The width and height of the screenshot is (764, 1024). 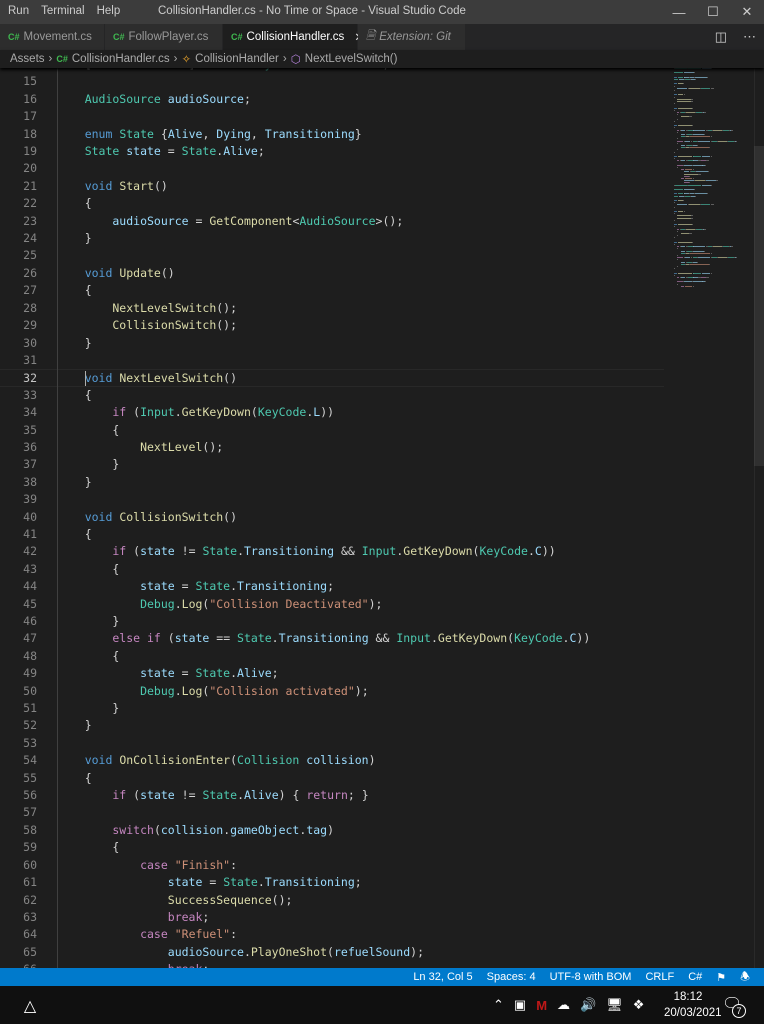 What do you see at coordinates (679, 12) in the screenshot?
I see `minimize-button: —` at bounding box center [679, 12].